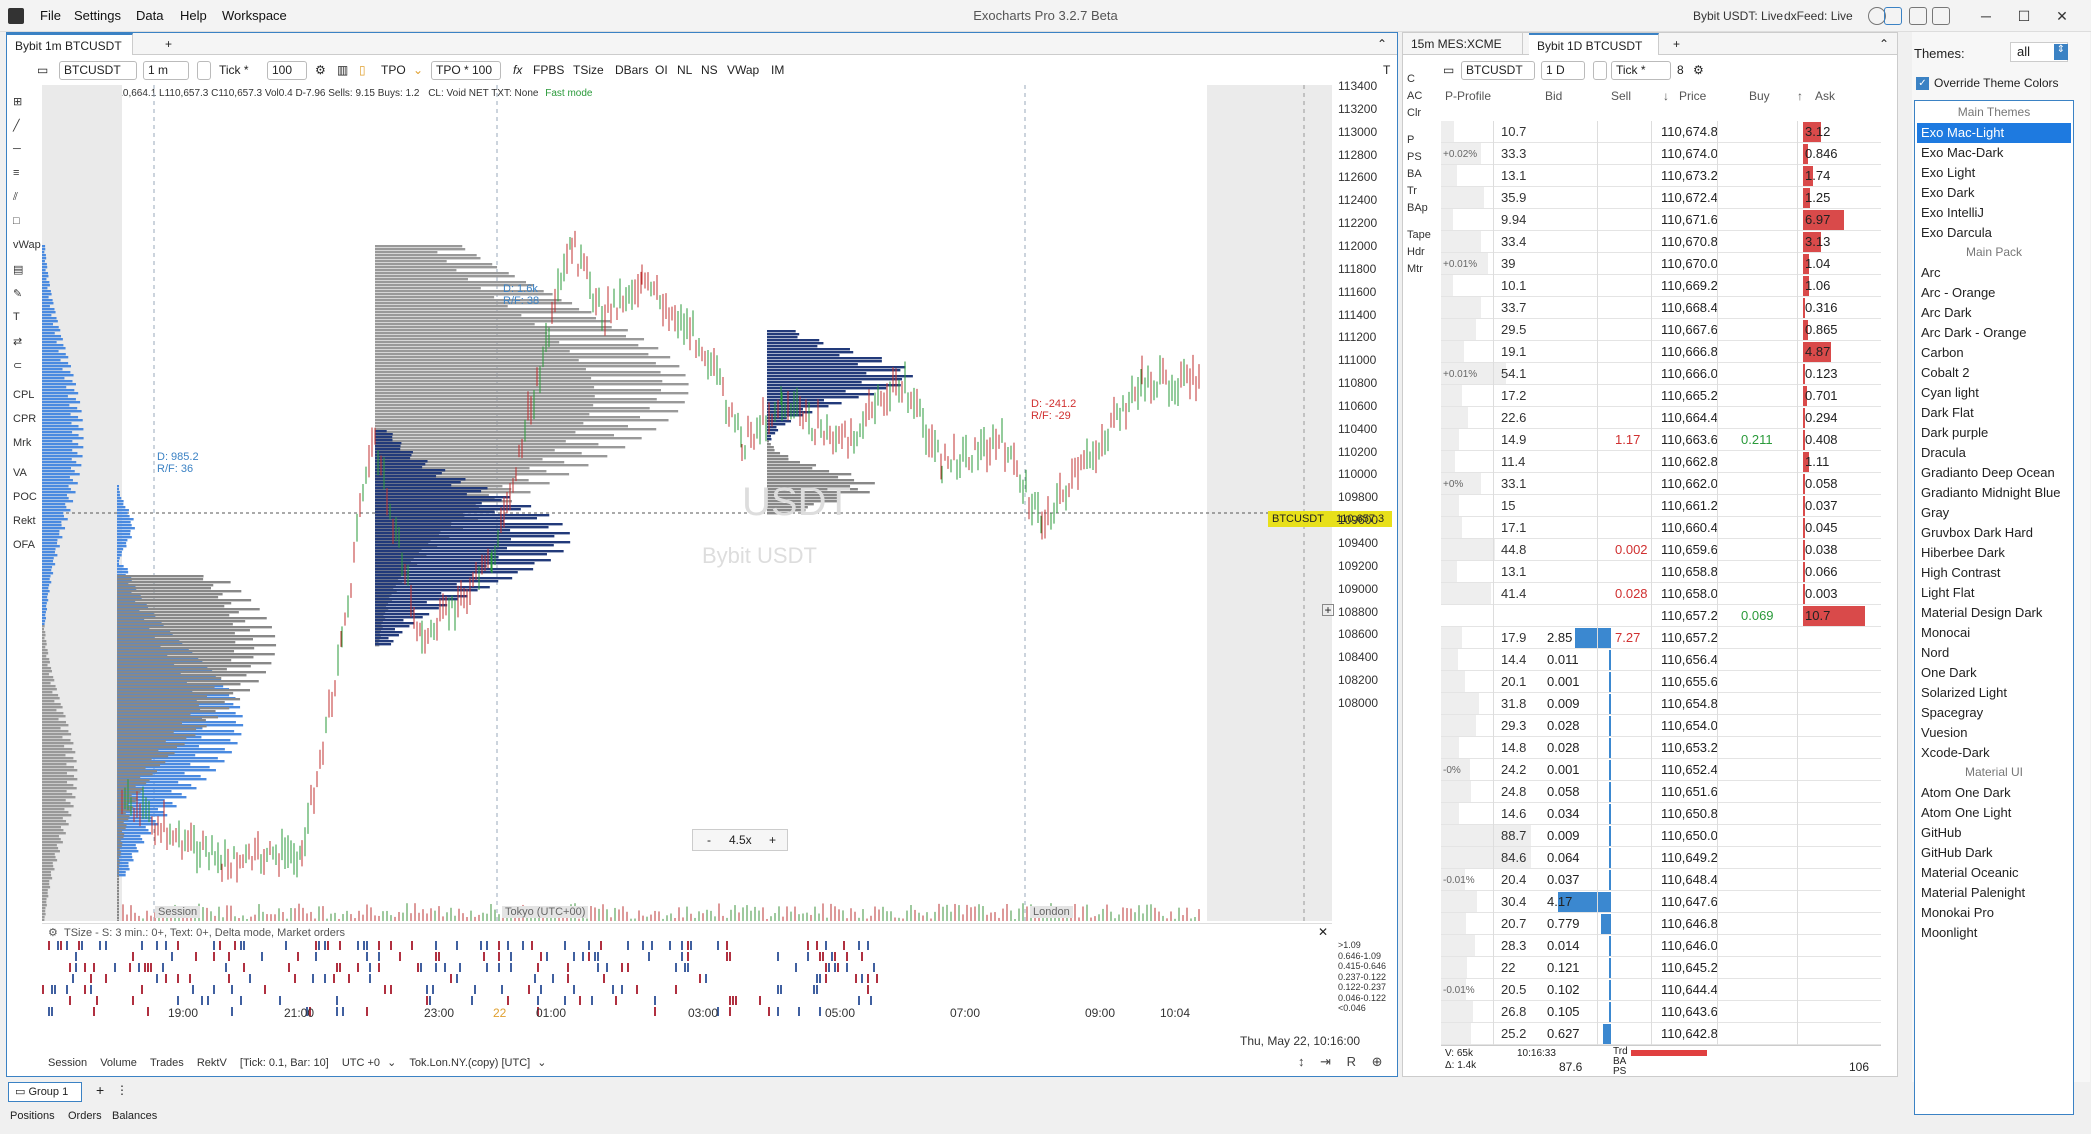 This screenshot has width=2091, height=1134. Describe the element at coordinates (588, 70) in the screenshot. I see `toolbar-tsize: TSize` at that location.